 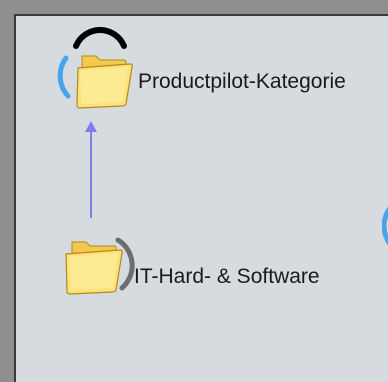 I want to click on expand-ring-icon, so click(x=384, y=226).